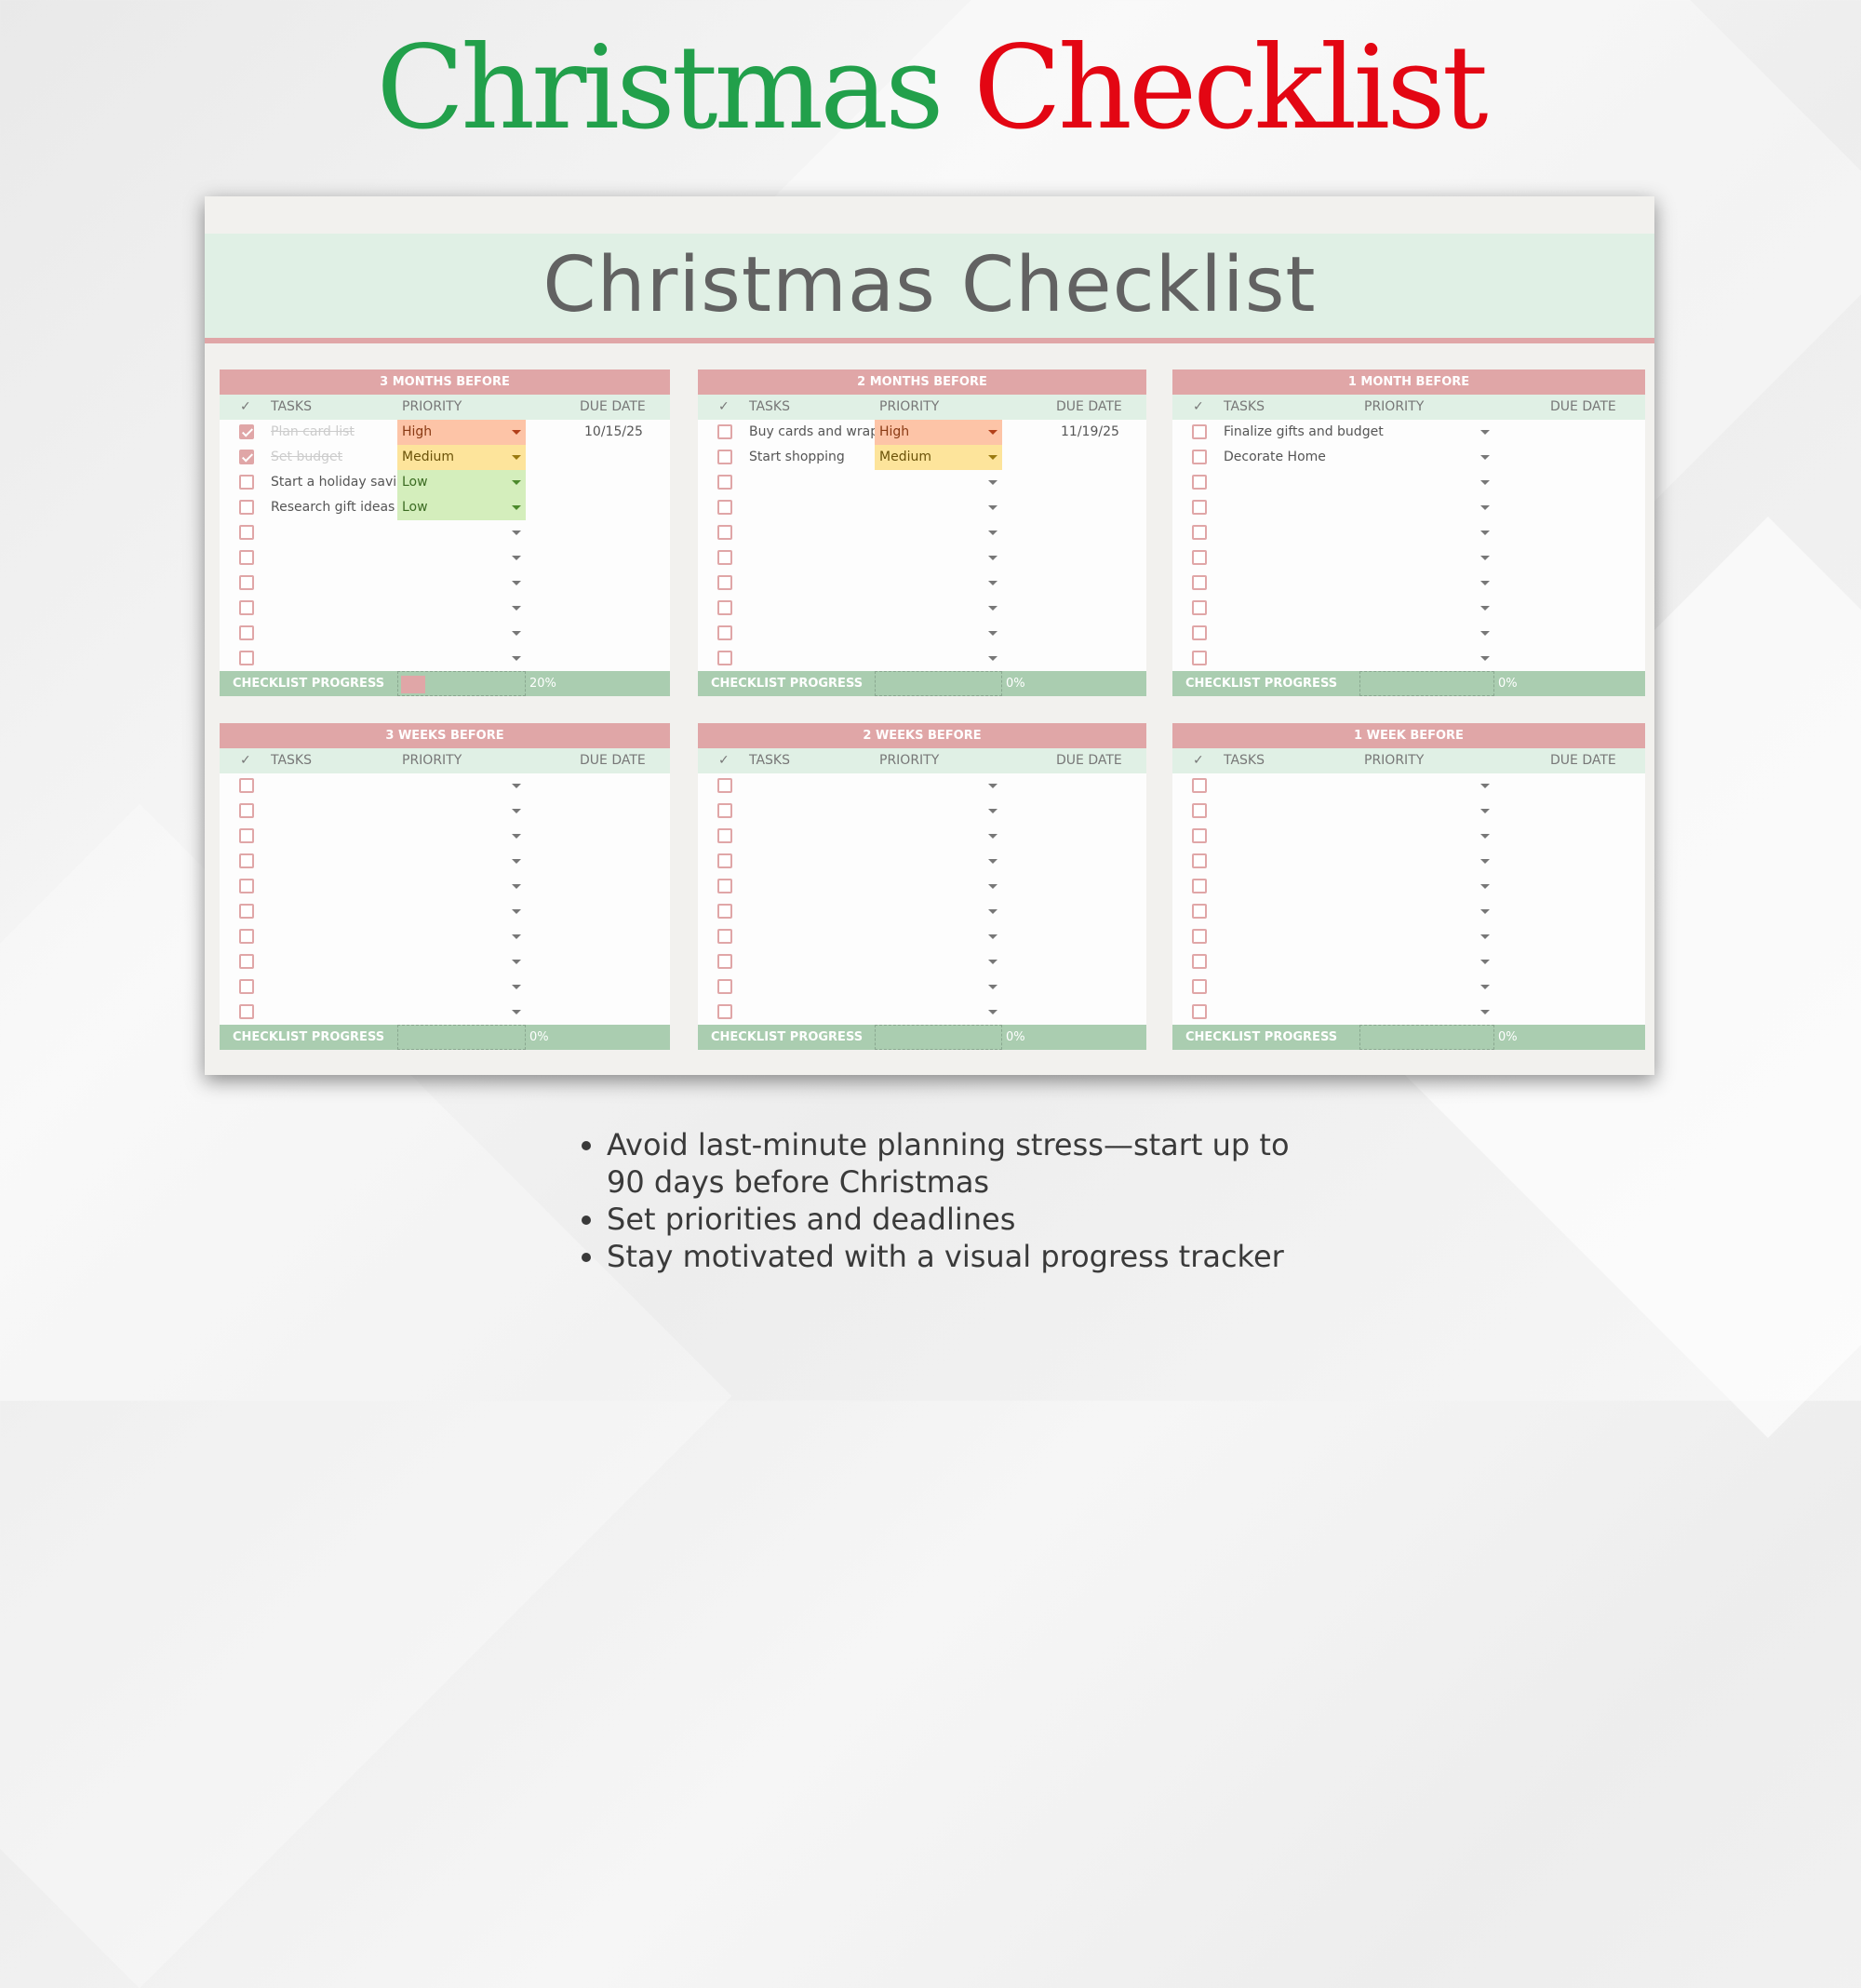 This screenshot has height=1988, width=1861. I want to click on due-date-cell: 10/15/25, so click(613, 432).